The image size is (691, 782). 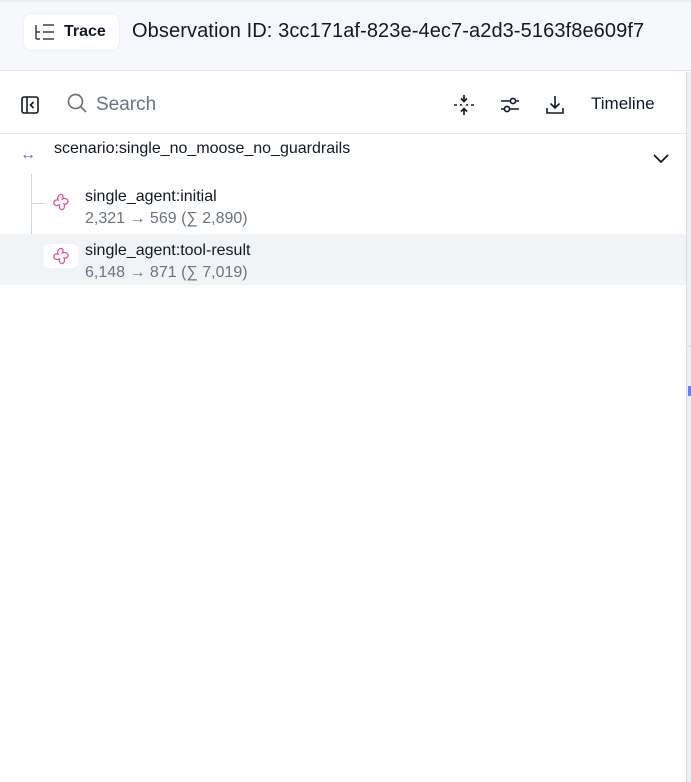 I want to click on collapse-icon, so click(x=464, y=105).